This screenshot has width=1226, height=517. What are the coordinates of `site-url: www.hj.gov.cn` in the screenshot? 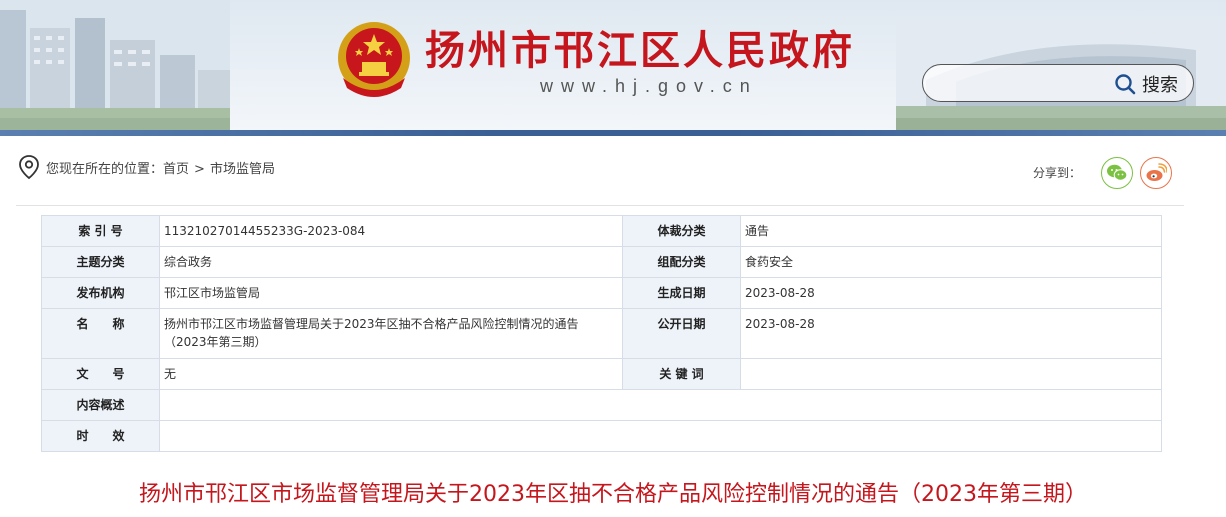 It's located at (649, 86).